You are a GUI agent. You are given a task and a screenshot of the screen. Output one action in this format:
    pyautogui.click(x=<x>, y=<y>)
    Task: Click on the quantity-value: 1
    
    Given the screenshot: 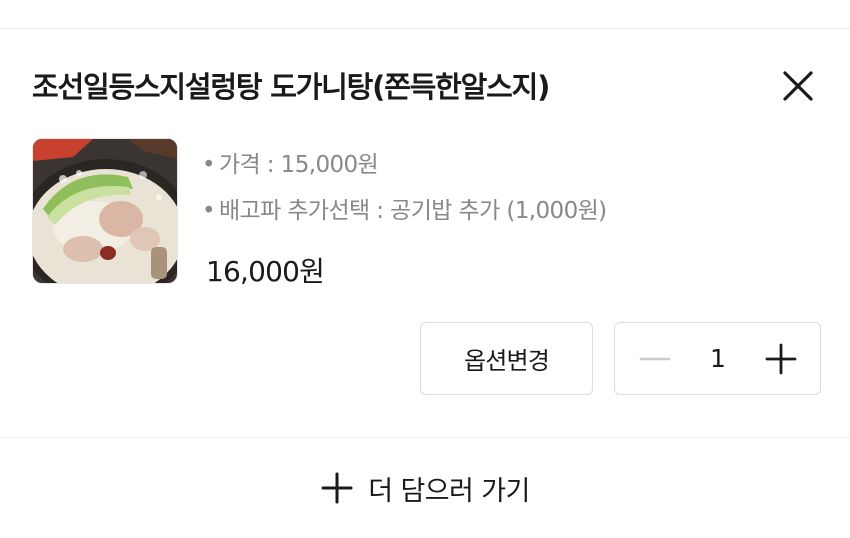 What is the action you would take?
    pyautogui.click(x=718, y=358)
    